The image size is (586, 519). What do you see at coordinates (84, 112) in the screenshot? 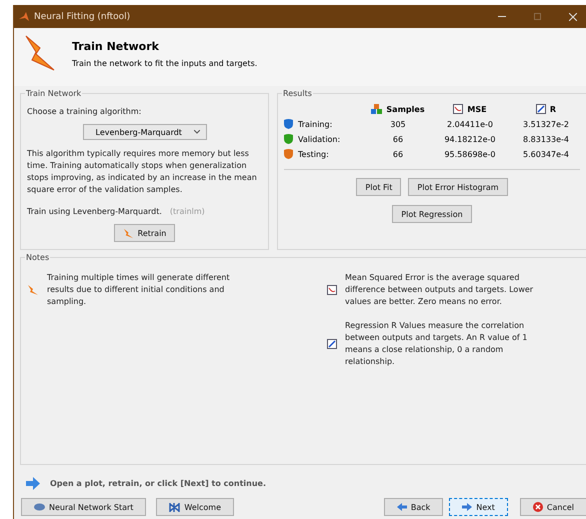
I see `prompt-label: Choose a training algorithm:` at bounding box center [84, 112].